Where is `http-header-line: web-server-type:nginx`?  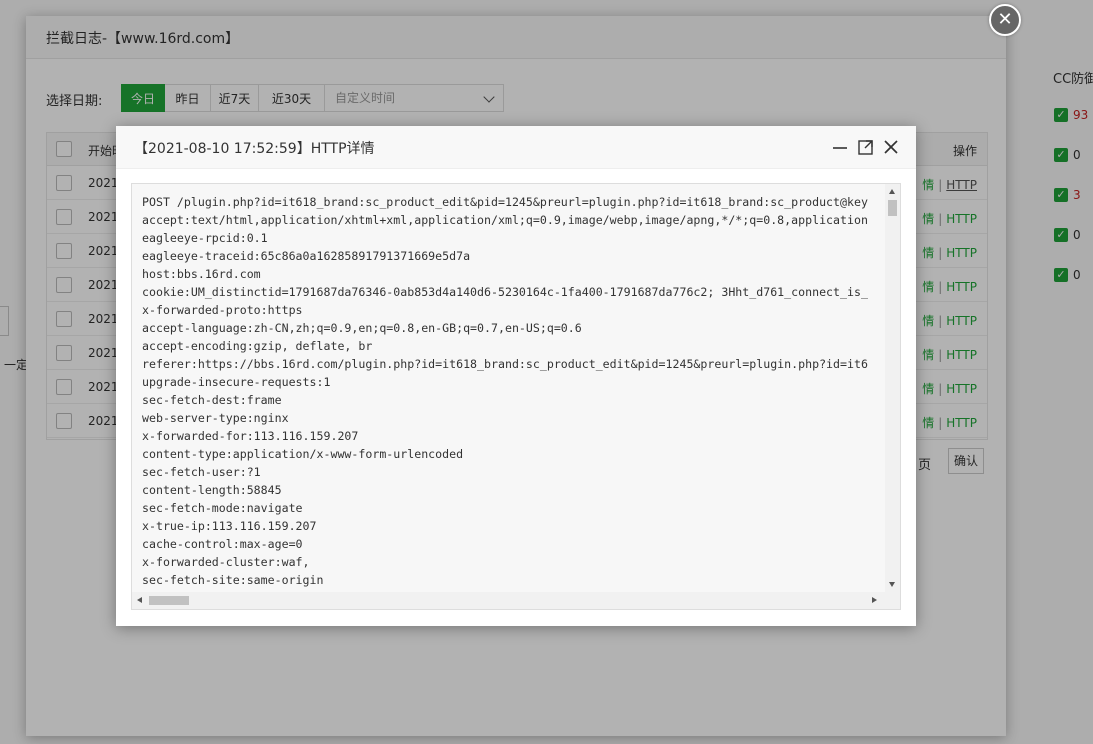
http-header-line: web-server-type:nginx is located at coordinates (215, 418).